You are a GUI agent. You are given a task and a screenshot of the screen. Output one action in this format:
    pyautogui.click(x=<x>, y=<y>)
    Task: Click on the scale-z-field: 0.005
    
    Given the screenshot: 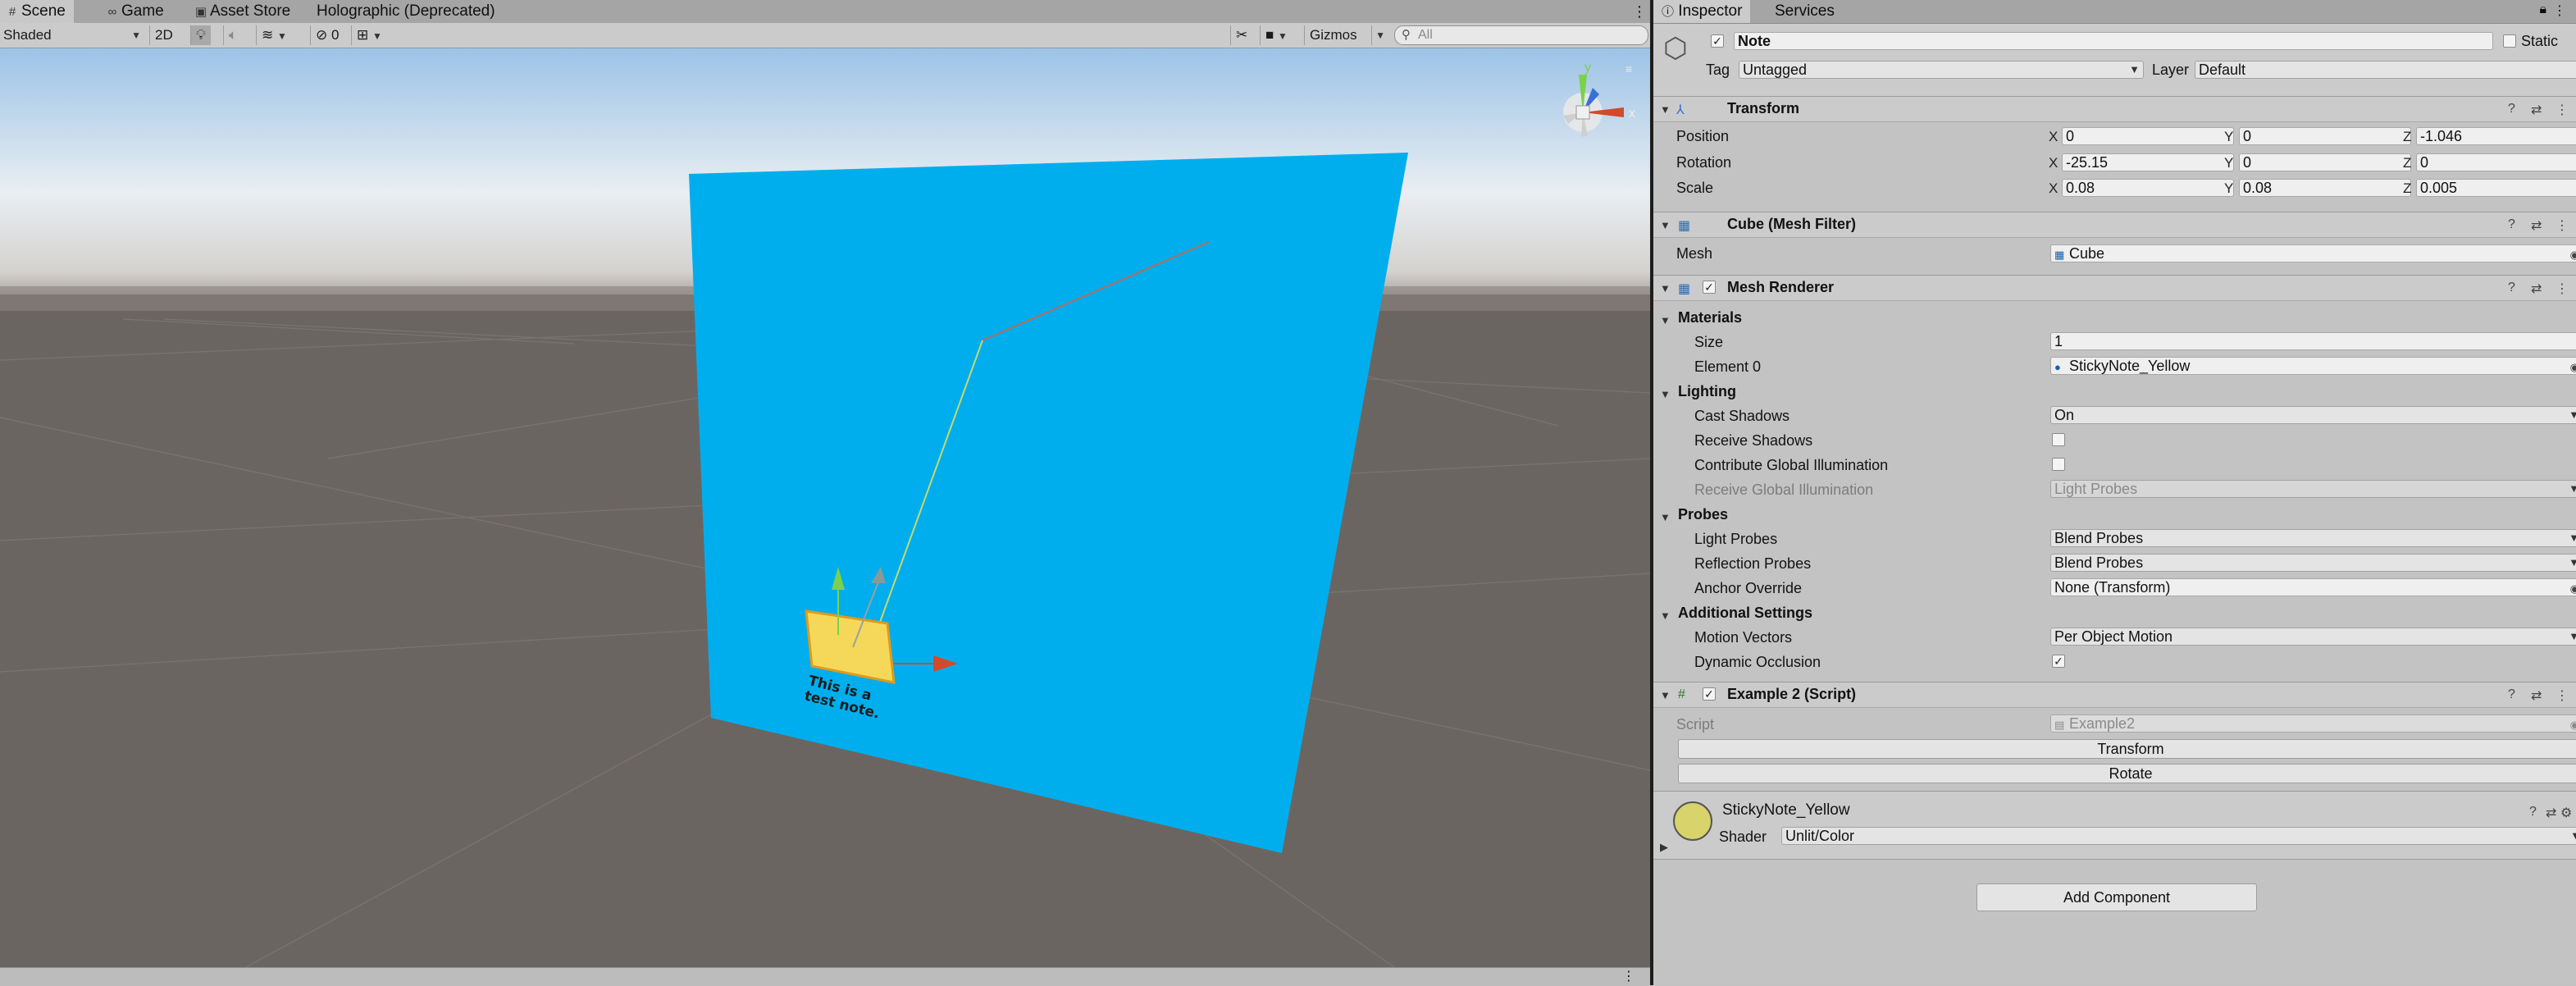 What is the action you would take?
    pyautogui.click(x=2496, y=188)
    